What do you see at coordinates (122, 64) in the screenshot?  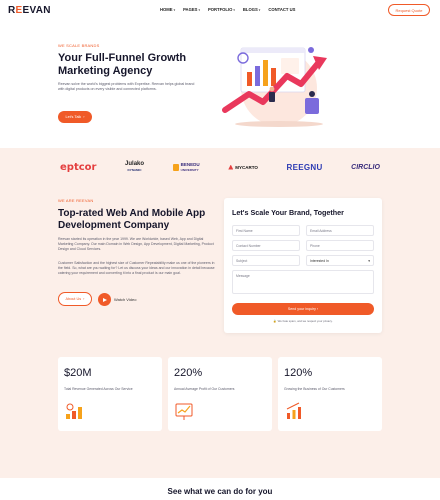 I see `hero-title: Your Full-Funnel Growth Marketing Agency` at bounding box center [122, 64].